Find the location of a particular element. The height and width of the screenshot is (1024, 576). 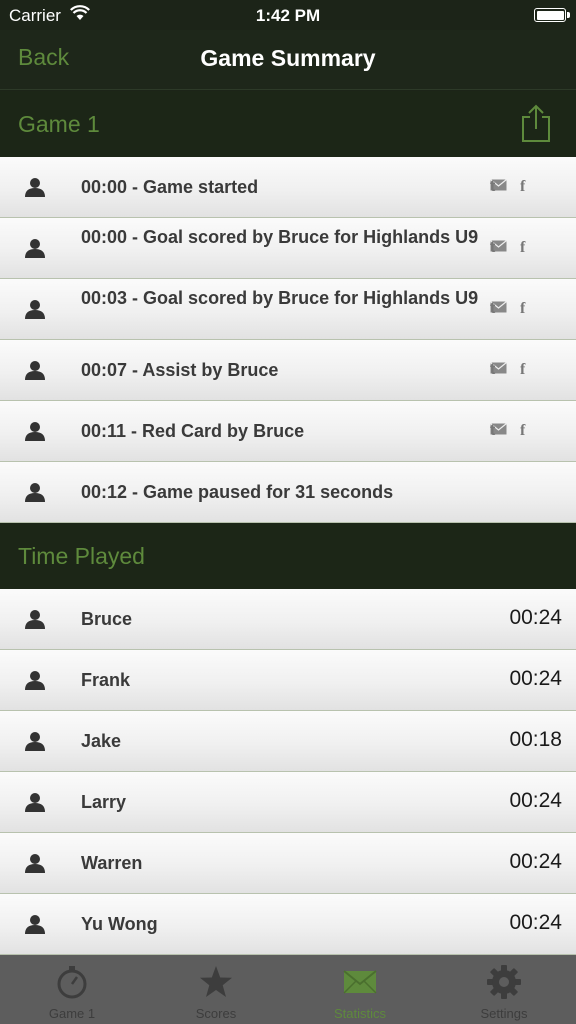

tab-label: Game 1 is located at coordinates (72, 1013).